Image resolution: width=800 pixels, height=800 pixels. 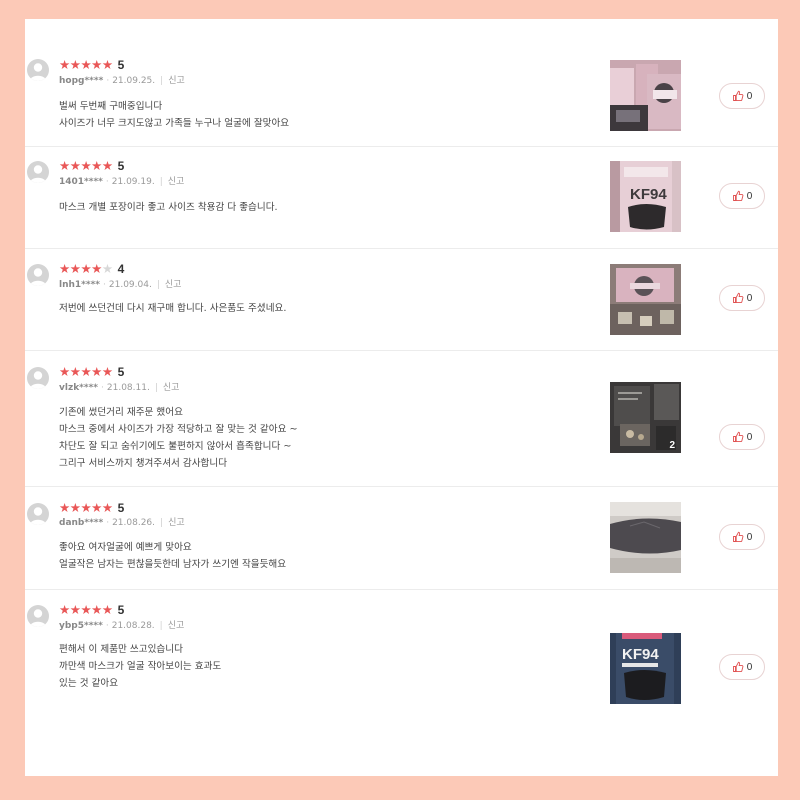 What do you see at coordinates (173, 564) in the screenshot?
I see `review-line: 얼굴작은 남자는 편찮을듯한데 남자가 쓰기엔 작을듯해요` at bounding box center [173, 564].